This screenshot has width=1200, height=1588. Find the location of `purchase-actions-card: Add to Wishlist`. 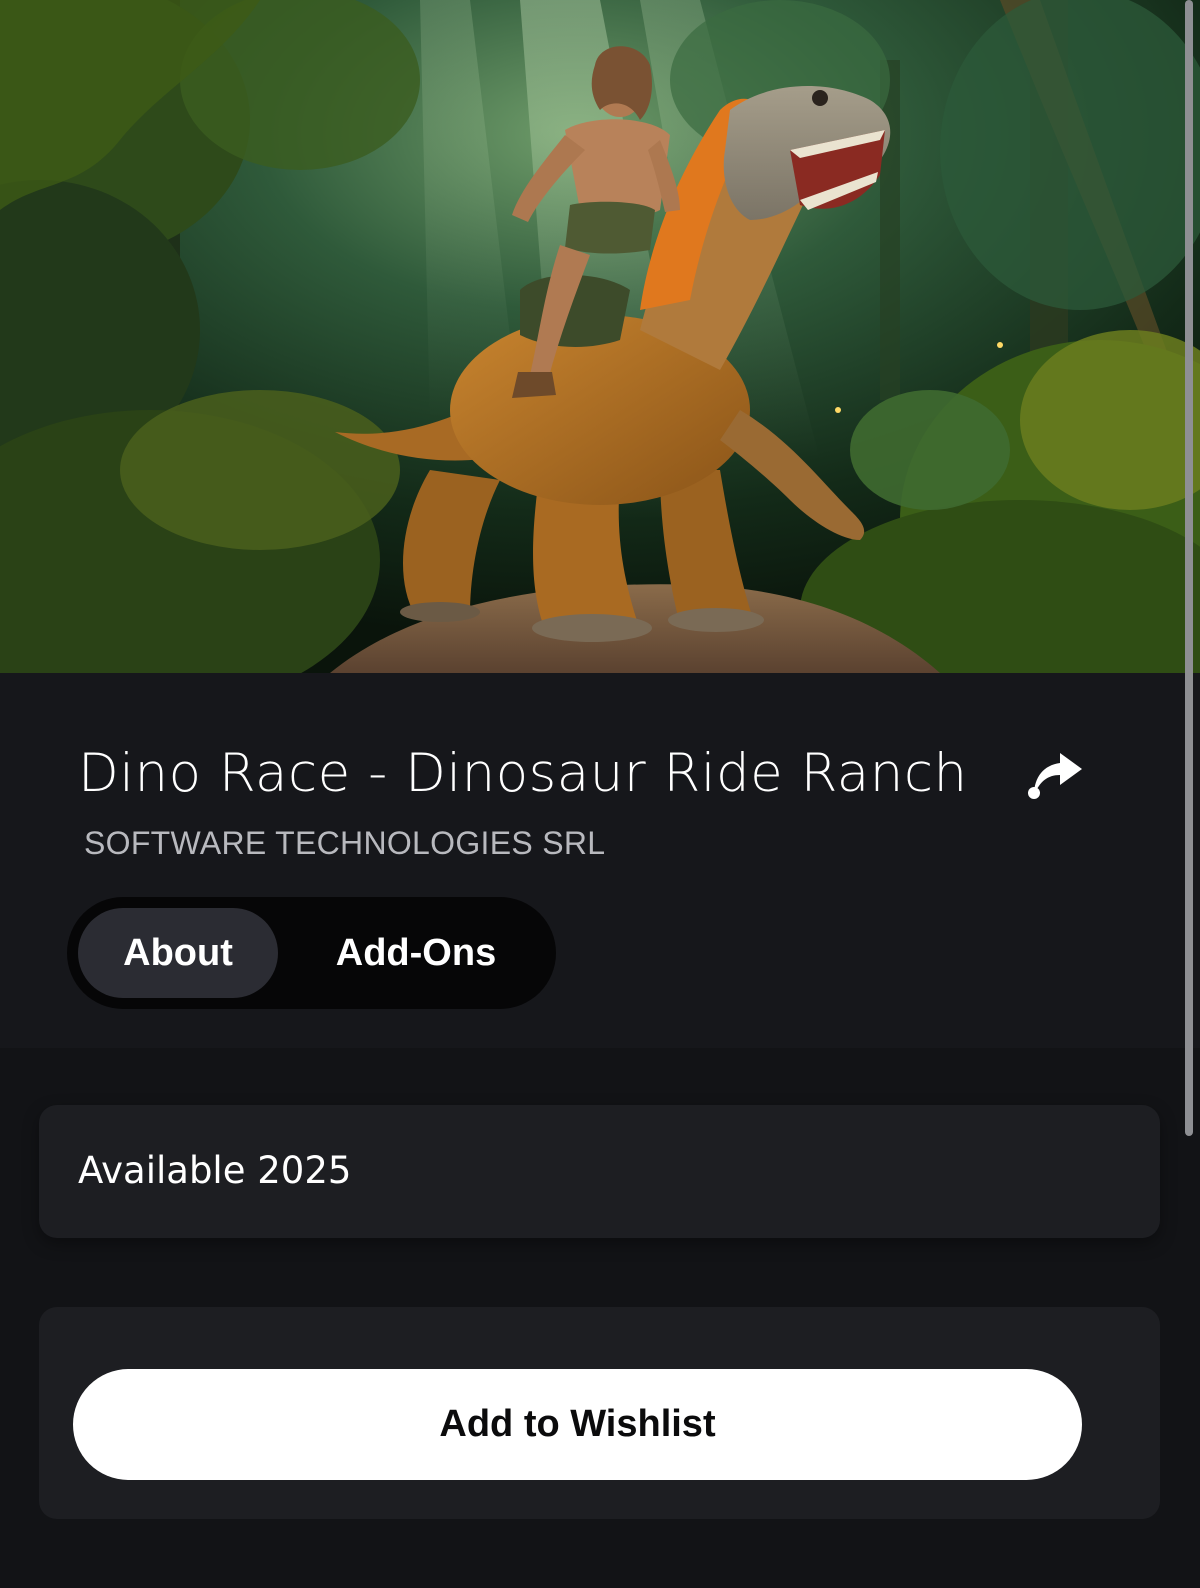

purchase-actions-card: Add to Wishlist is located at coordinates (599, 1413).